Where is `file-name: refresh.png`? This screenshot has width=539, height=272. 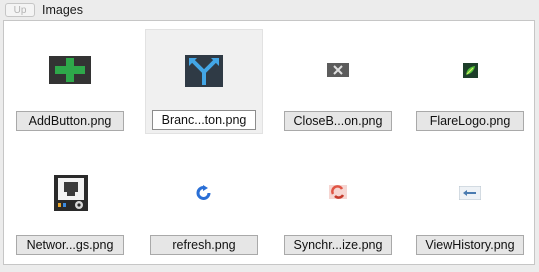
file-name: refresh.png is located at coordinates (204, 245).